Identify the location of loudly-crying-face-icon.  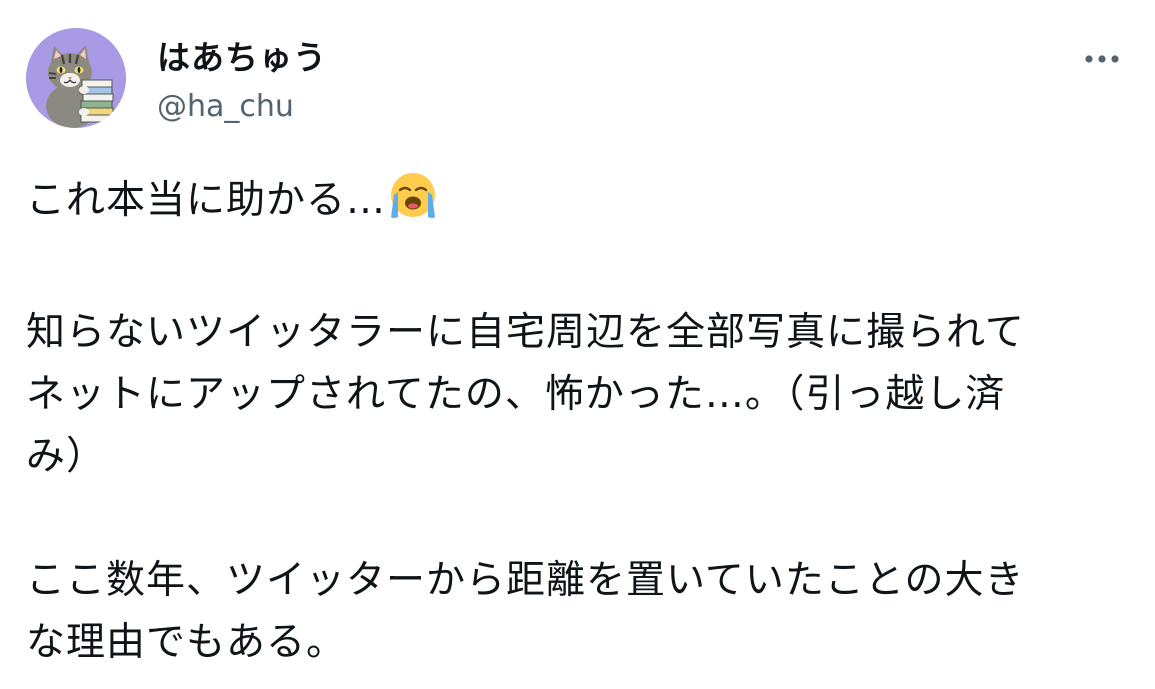
(413, 205).